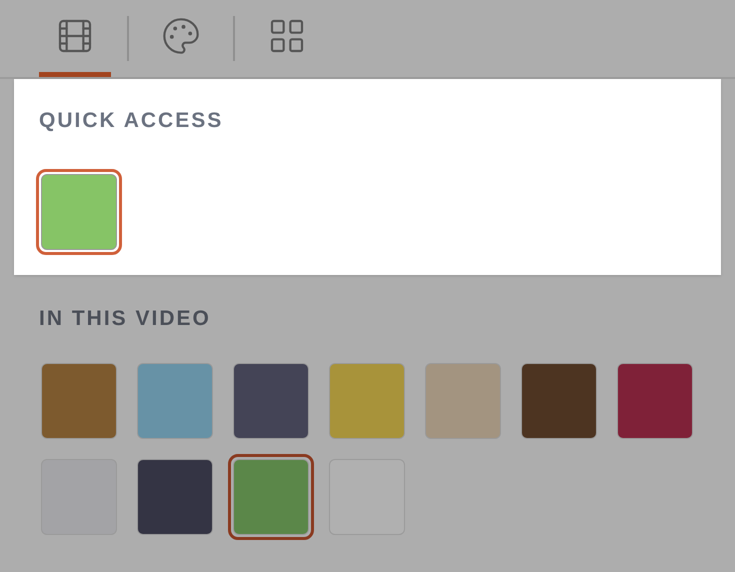 The image size is (735, 572). I want to click on palette-icon, so click(181, 36).